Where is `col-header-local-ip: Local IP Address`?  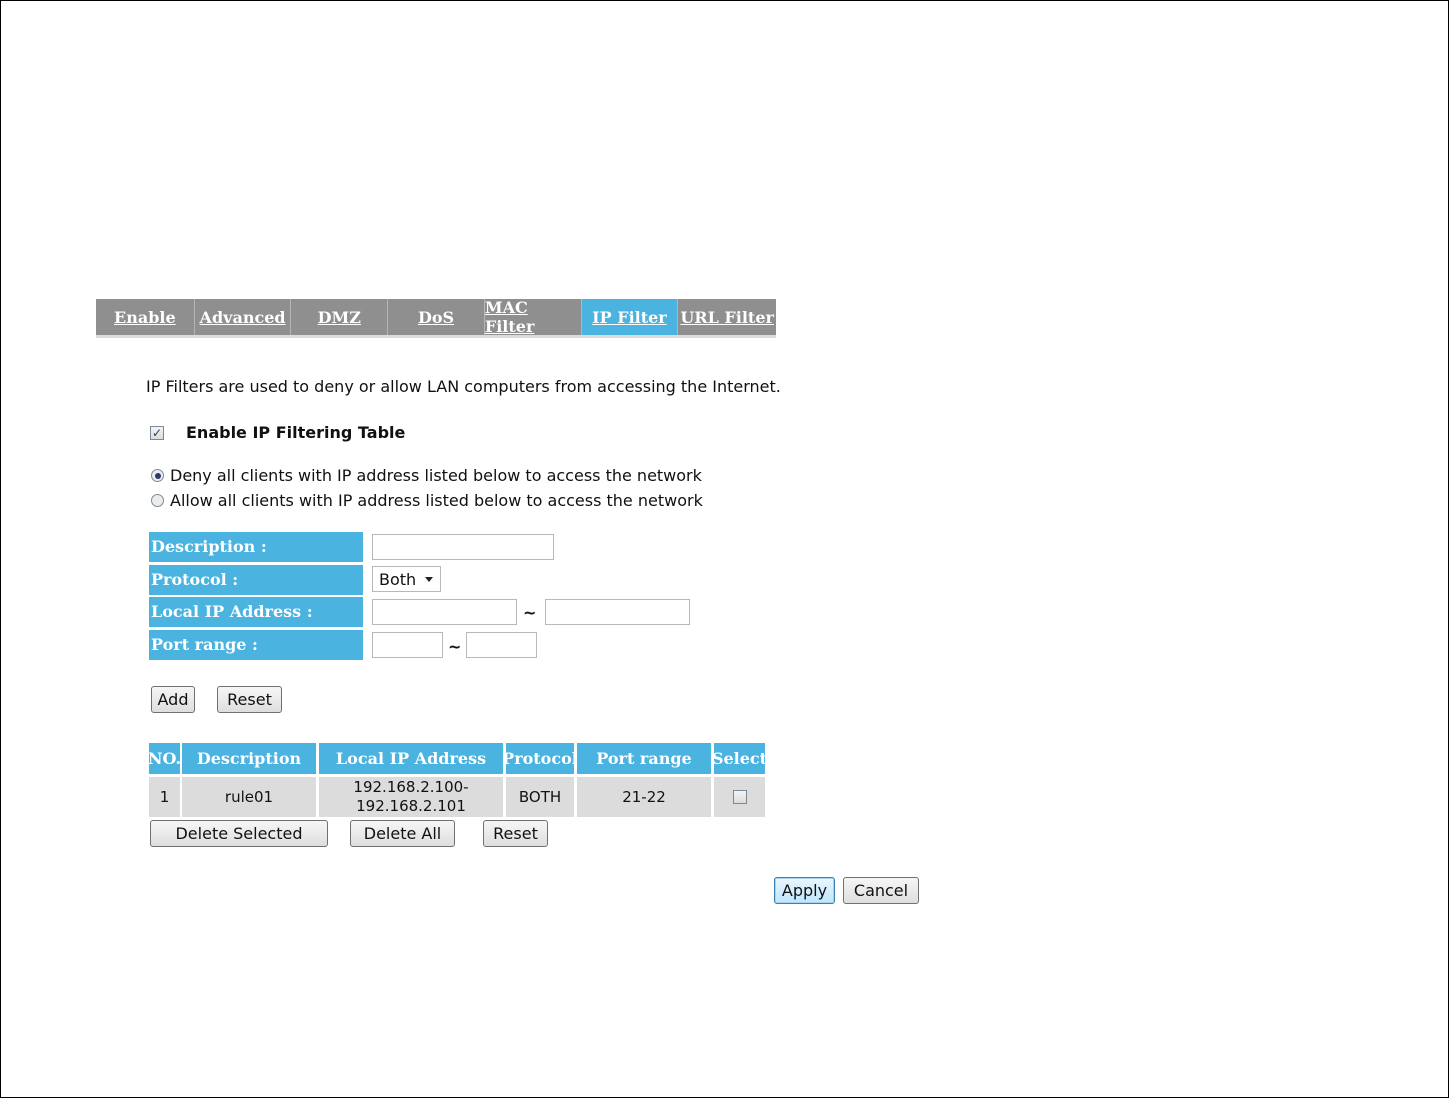 col-header-local-ip: Local IP Address is located at coordinates (411, 758).